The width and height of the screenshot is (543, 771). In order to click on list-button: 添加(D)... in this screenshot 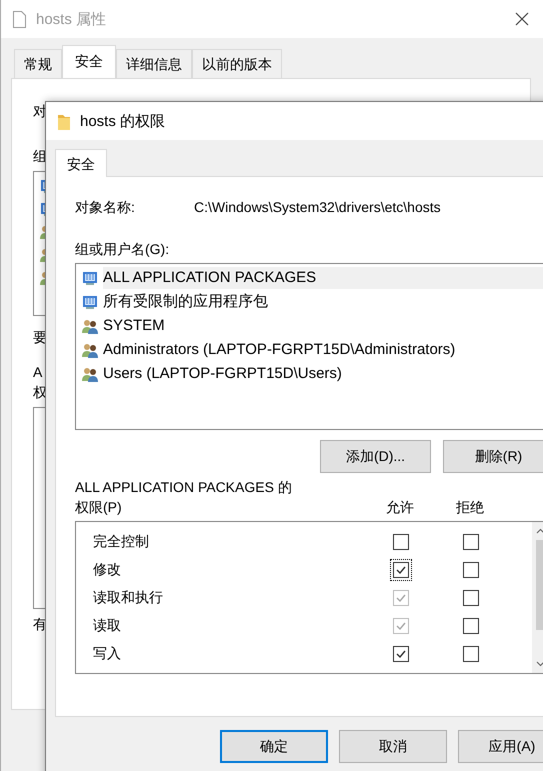, I will do `click(375, 456)`.